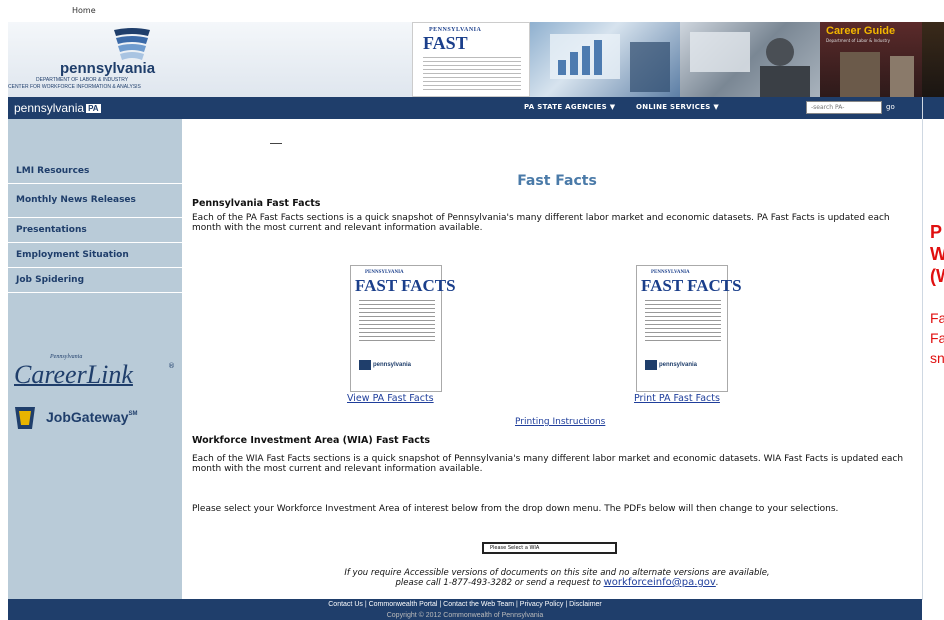 This screenshot has height=620, width=944. I want to click on pa-badge-icon: PA, so click(93, 108).